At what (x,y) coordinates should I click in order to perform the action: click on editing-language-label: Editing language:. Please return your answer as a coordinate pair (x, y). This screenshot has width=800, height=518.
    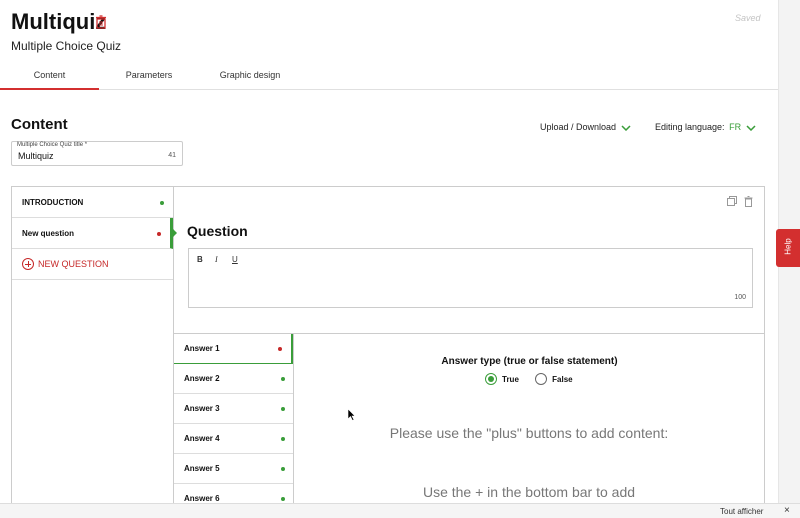
    Looking at the image, I should click on (690, 127).